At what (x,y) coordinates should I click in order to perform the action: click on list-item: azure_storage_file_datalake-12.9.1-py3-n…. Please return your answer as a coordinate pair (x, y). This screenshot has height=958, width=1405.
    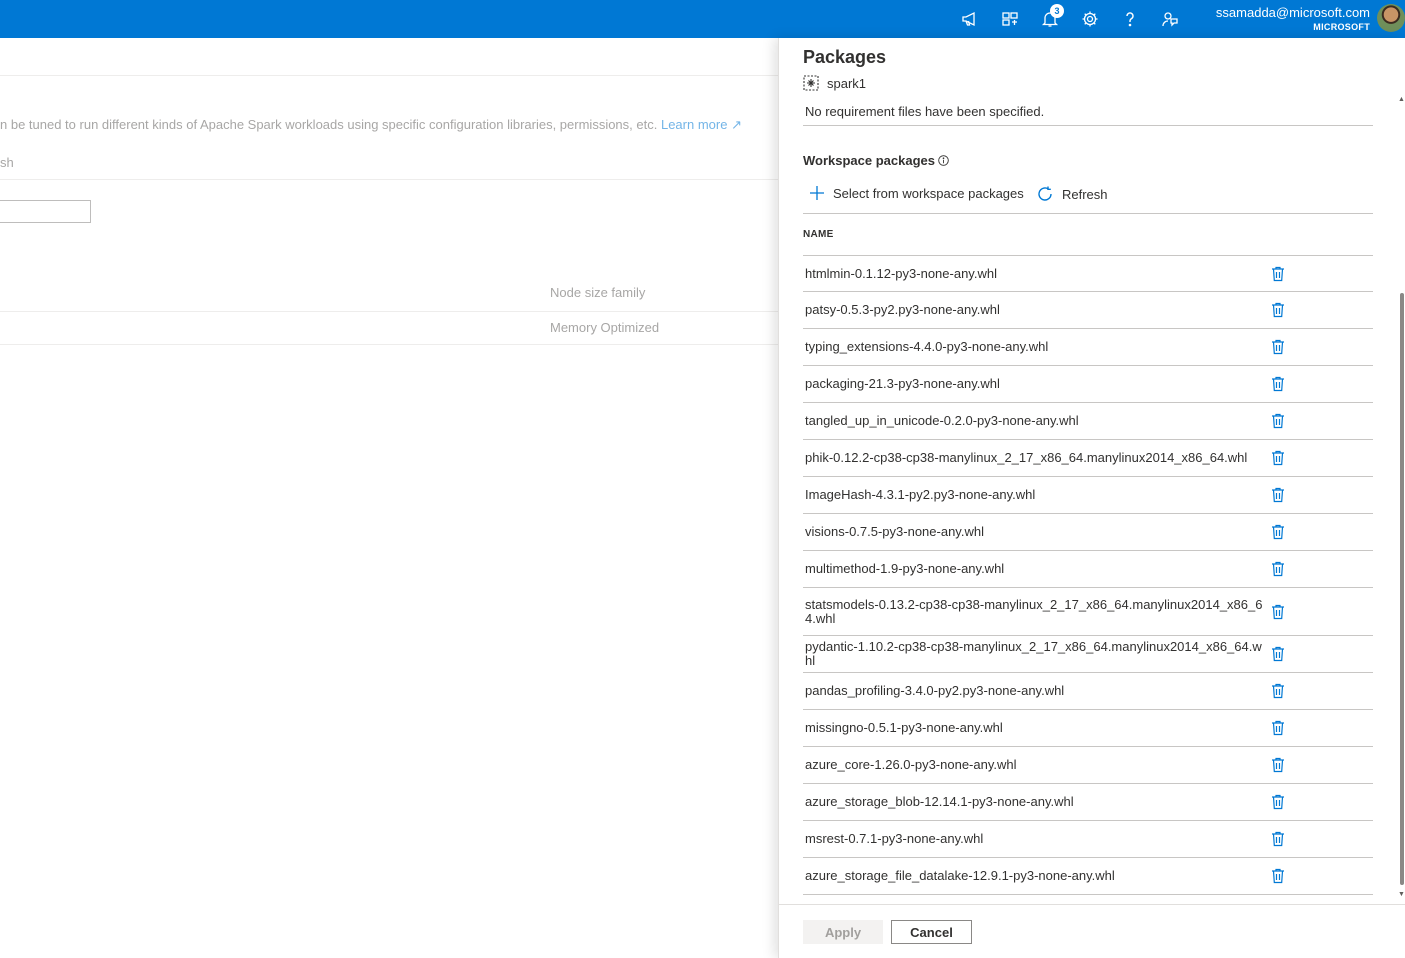
    Looking at the image, I should click on (1088, 876).